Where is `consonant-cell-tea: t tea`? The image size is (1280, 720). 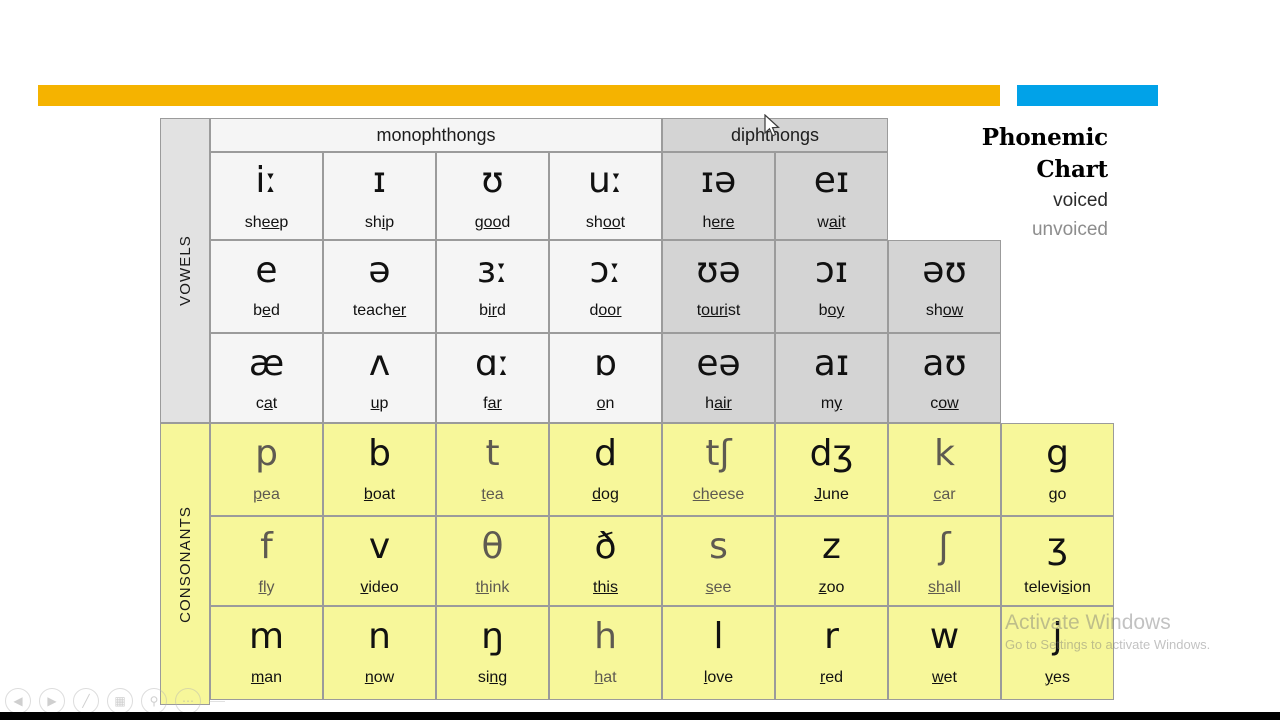 consonant-cell-tea: t tea is located at coordinates (492, 469).